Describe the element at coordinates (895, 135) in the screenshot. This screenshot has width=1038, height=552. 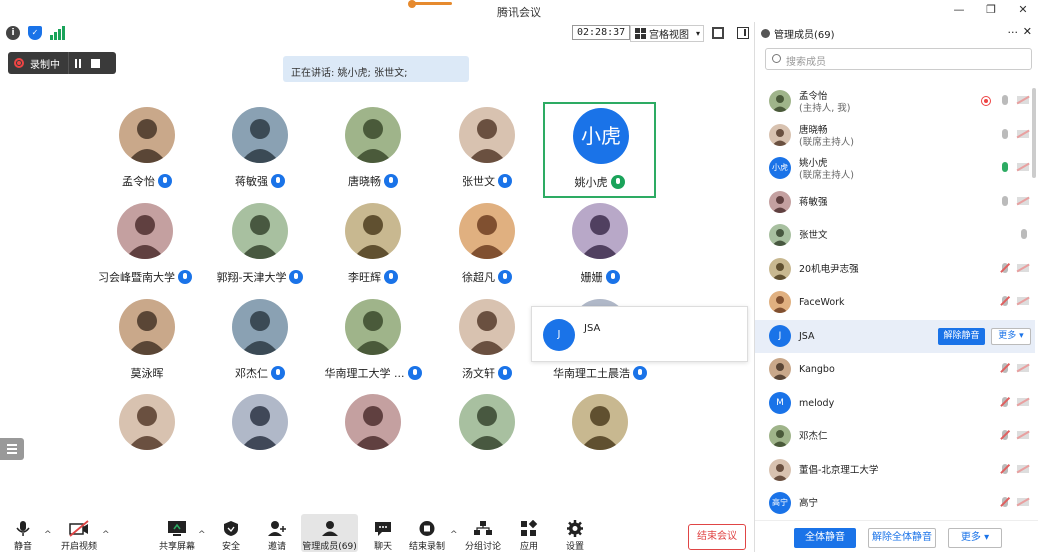
I see `member-row: 唐晓畅 (联席主持人)` at that location.